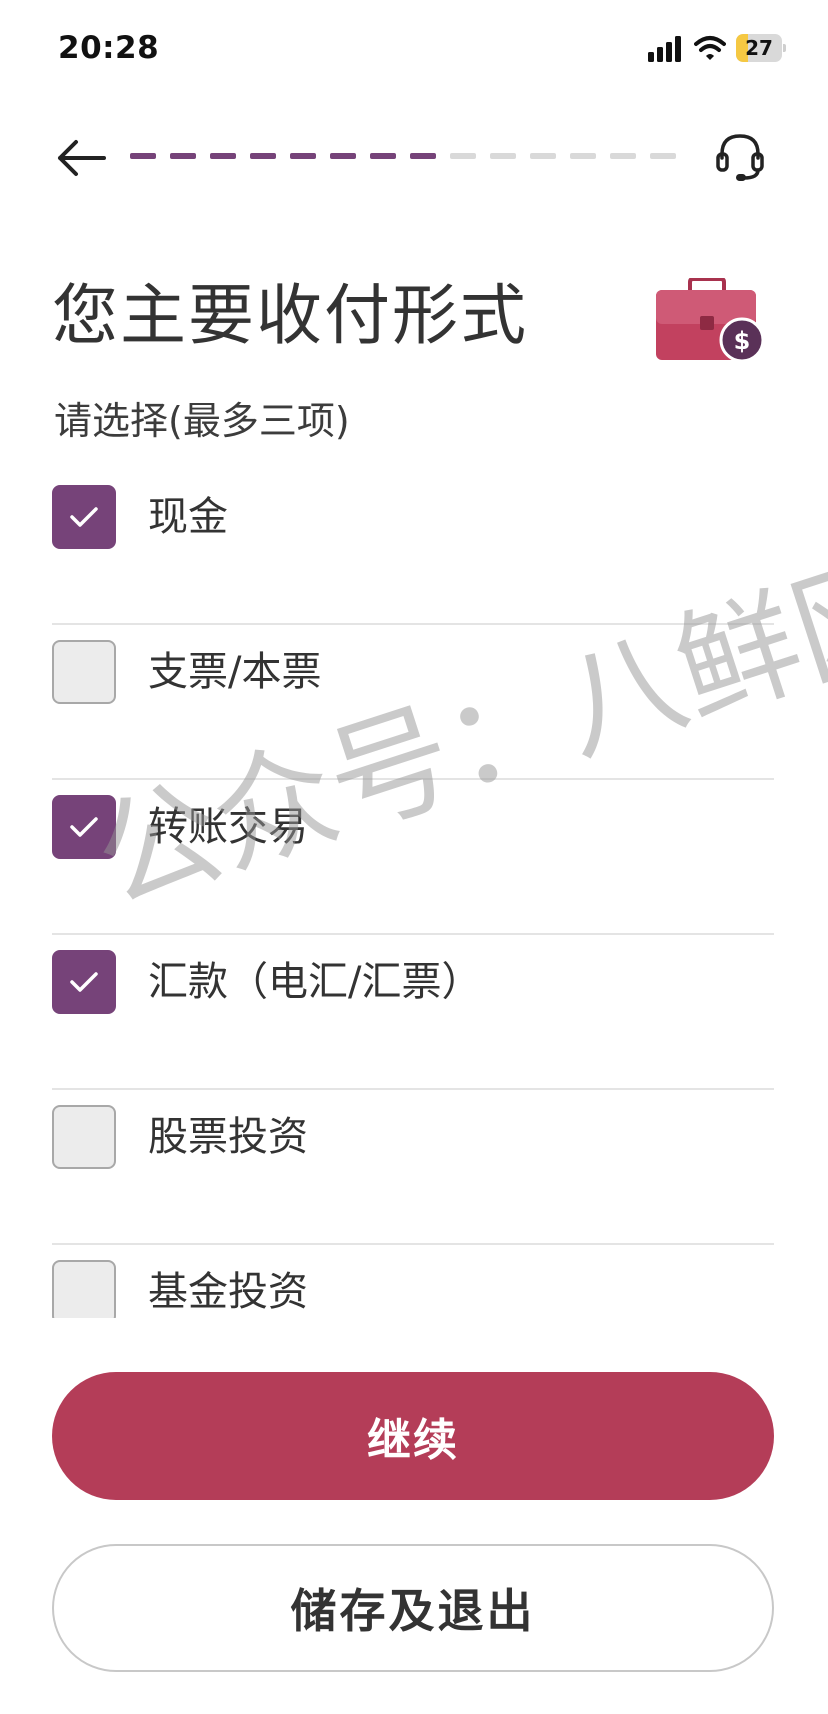 The width and height of the screenshot is (828, 1714). What do you see at coordinates (413, 1436) in the screenshot?
I see `continue-button: 继续` at bounding box center [413, 1436].